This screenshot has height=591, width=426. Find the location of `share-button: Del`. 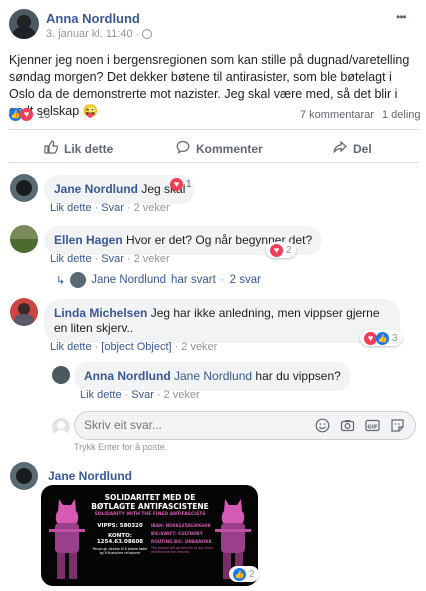

share-button: Del is located at coordinates (352, 148).